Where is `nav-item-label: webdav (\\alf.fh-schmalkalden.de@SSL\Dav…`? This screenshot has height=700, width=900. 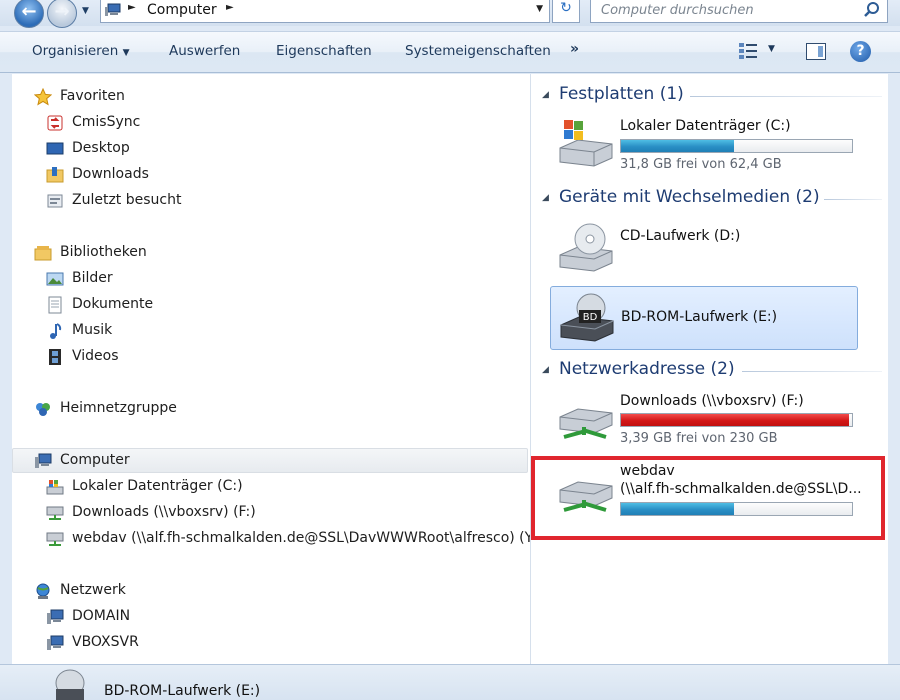 nav-item-label: webdav (\\alf.fh-schmalkalden.de@SSL\Dav… is located at coordinates (307, 538).